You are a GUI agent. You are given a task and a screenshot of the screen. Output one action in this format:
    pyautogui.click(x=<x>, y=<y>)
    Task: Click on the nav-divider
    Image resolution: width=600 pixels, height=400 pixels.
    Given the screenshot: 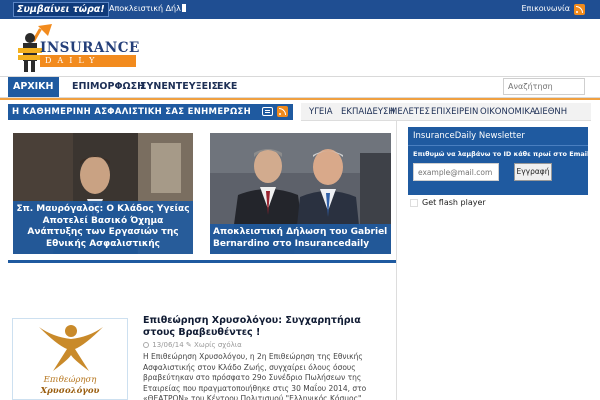 What is the action you would take?
    pyautogui.click(x=300, y=99)
    